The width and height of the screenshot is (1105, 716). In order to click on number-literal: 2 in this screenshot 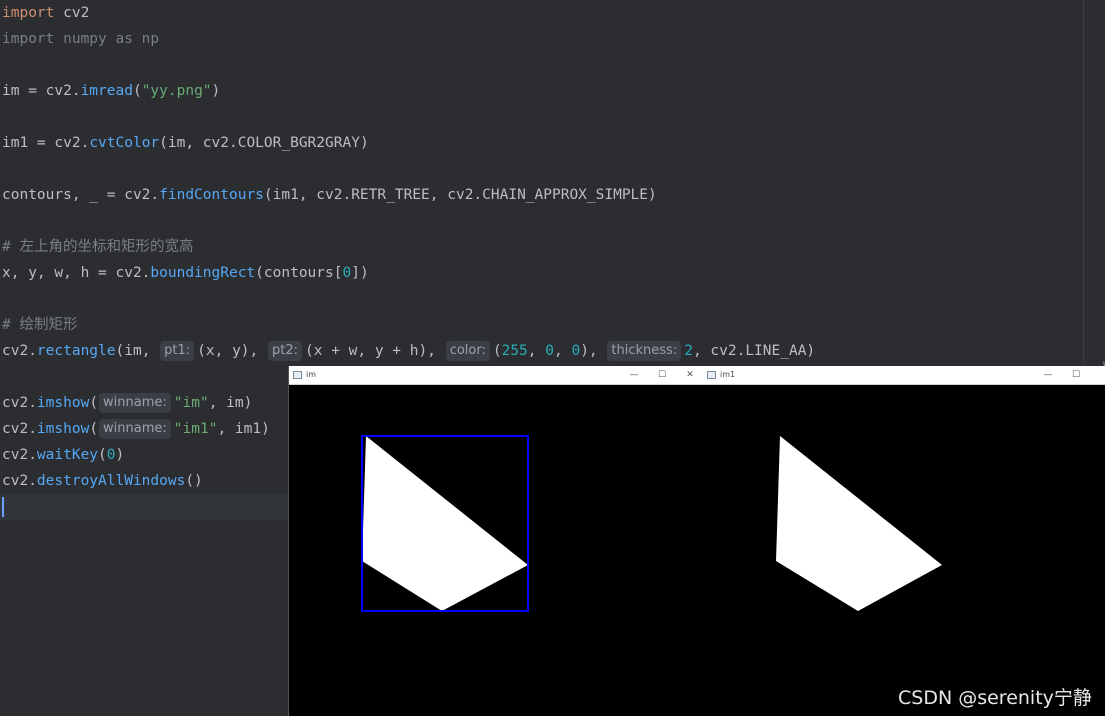, I will do `click(688, 351)`.